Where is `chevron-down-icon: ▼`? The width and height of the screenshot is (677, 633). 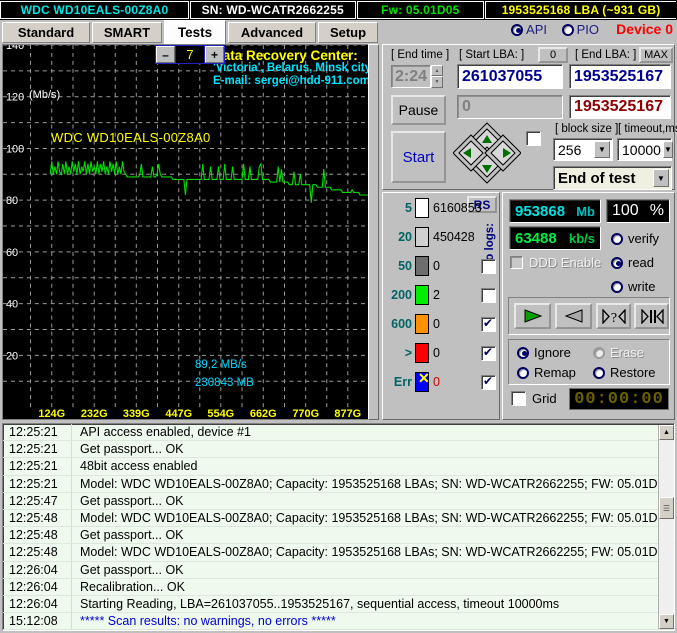
chevron-down-icon: ▼ is located at coordinates (602, 149).